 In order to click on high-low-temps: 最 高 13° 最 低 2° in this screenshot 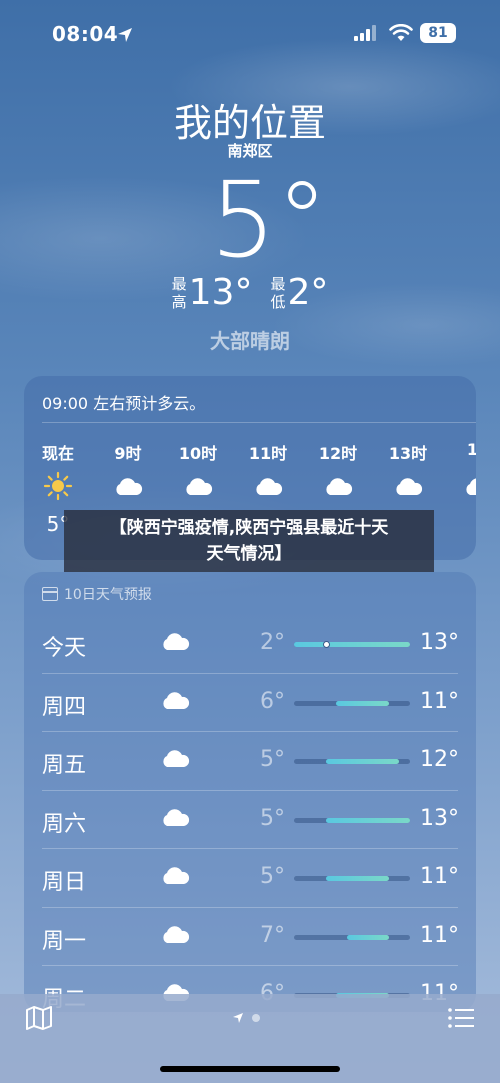, I will do `click(250, 292)`.